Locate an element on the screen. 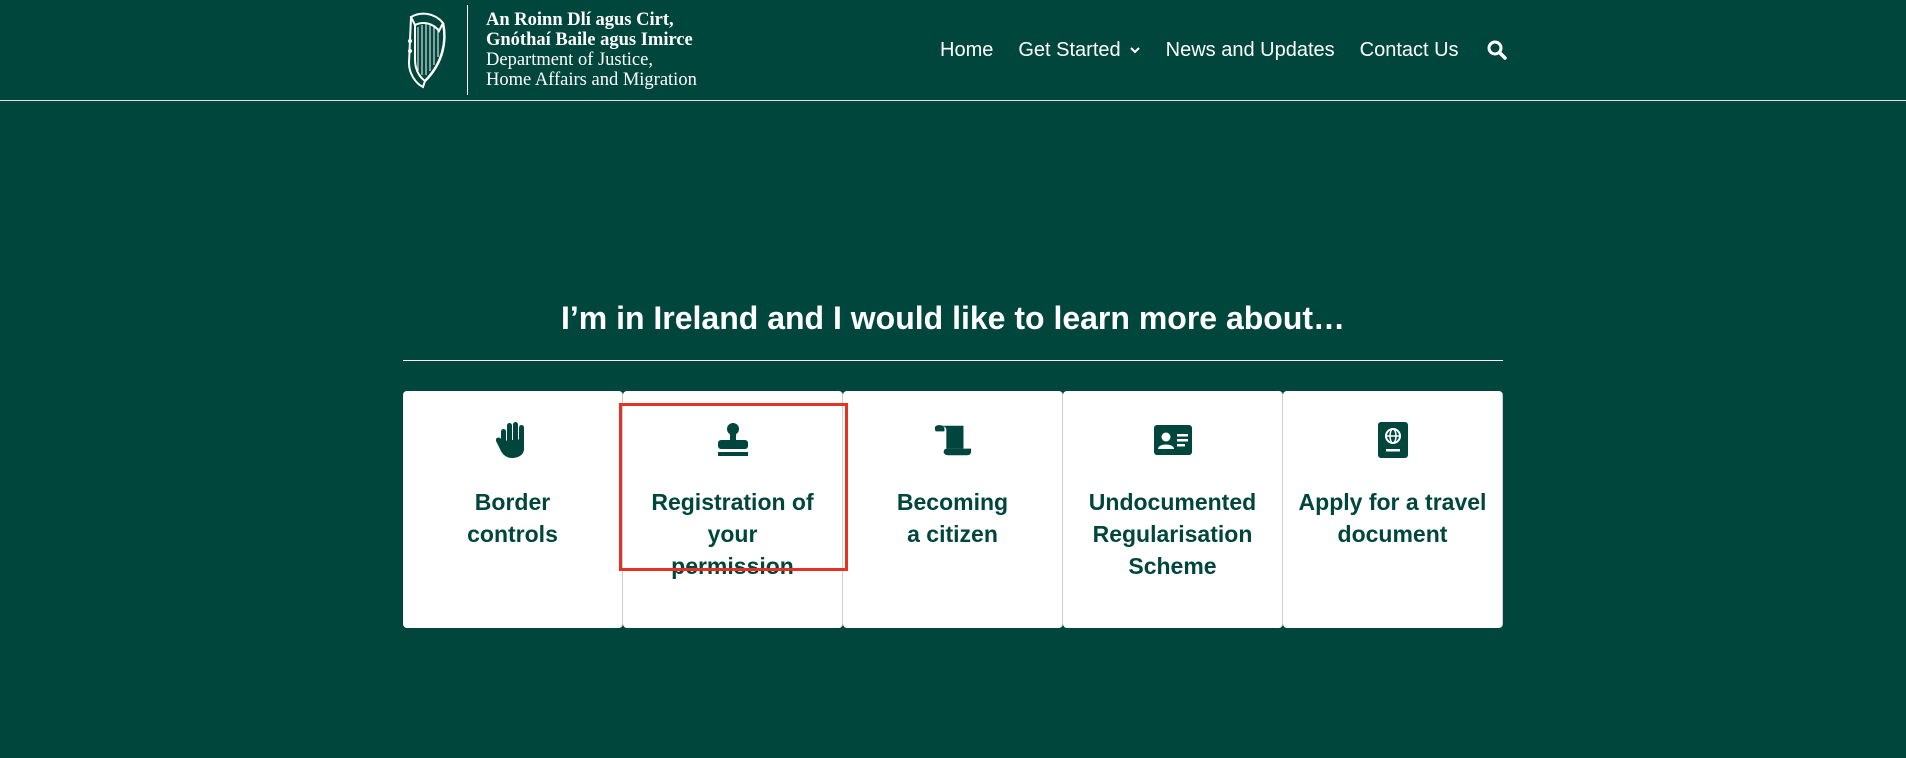  scroll-icon is located at coordinates (953, 440).